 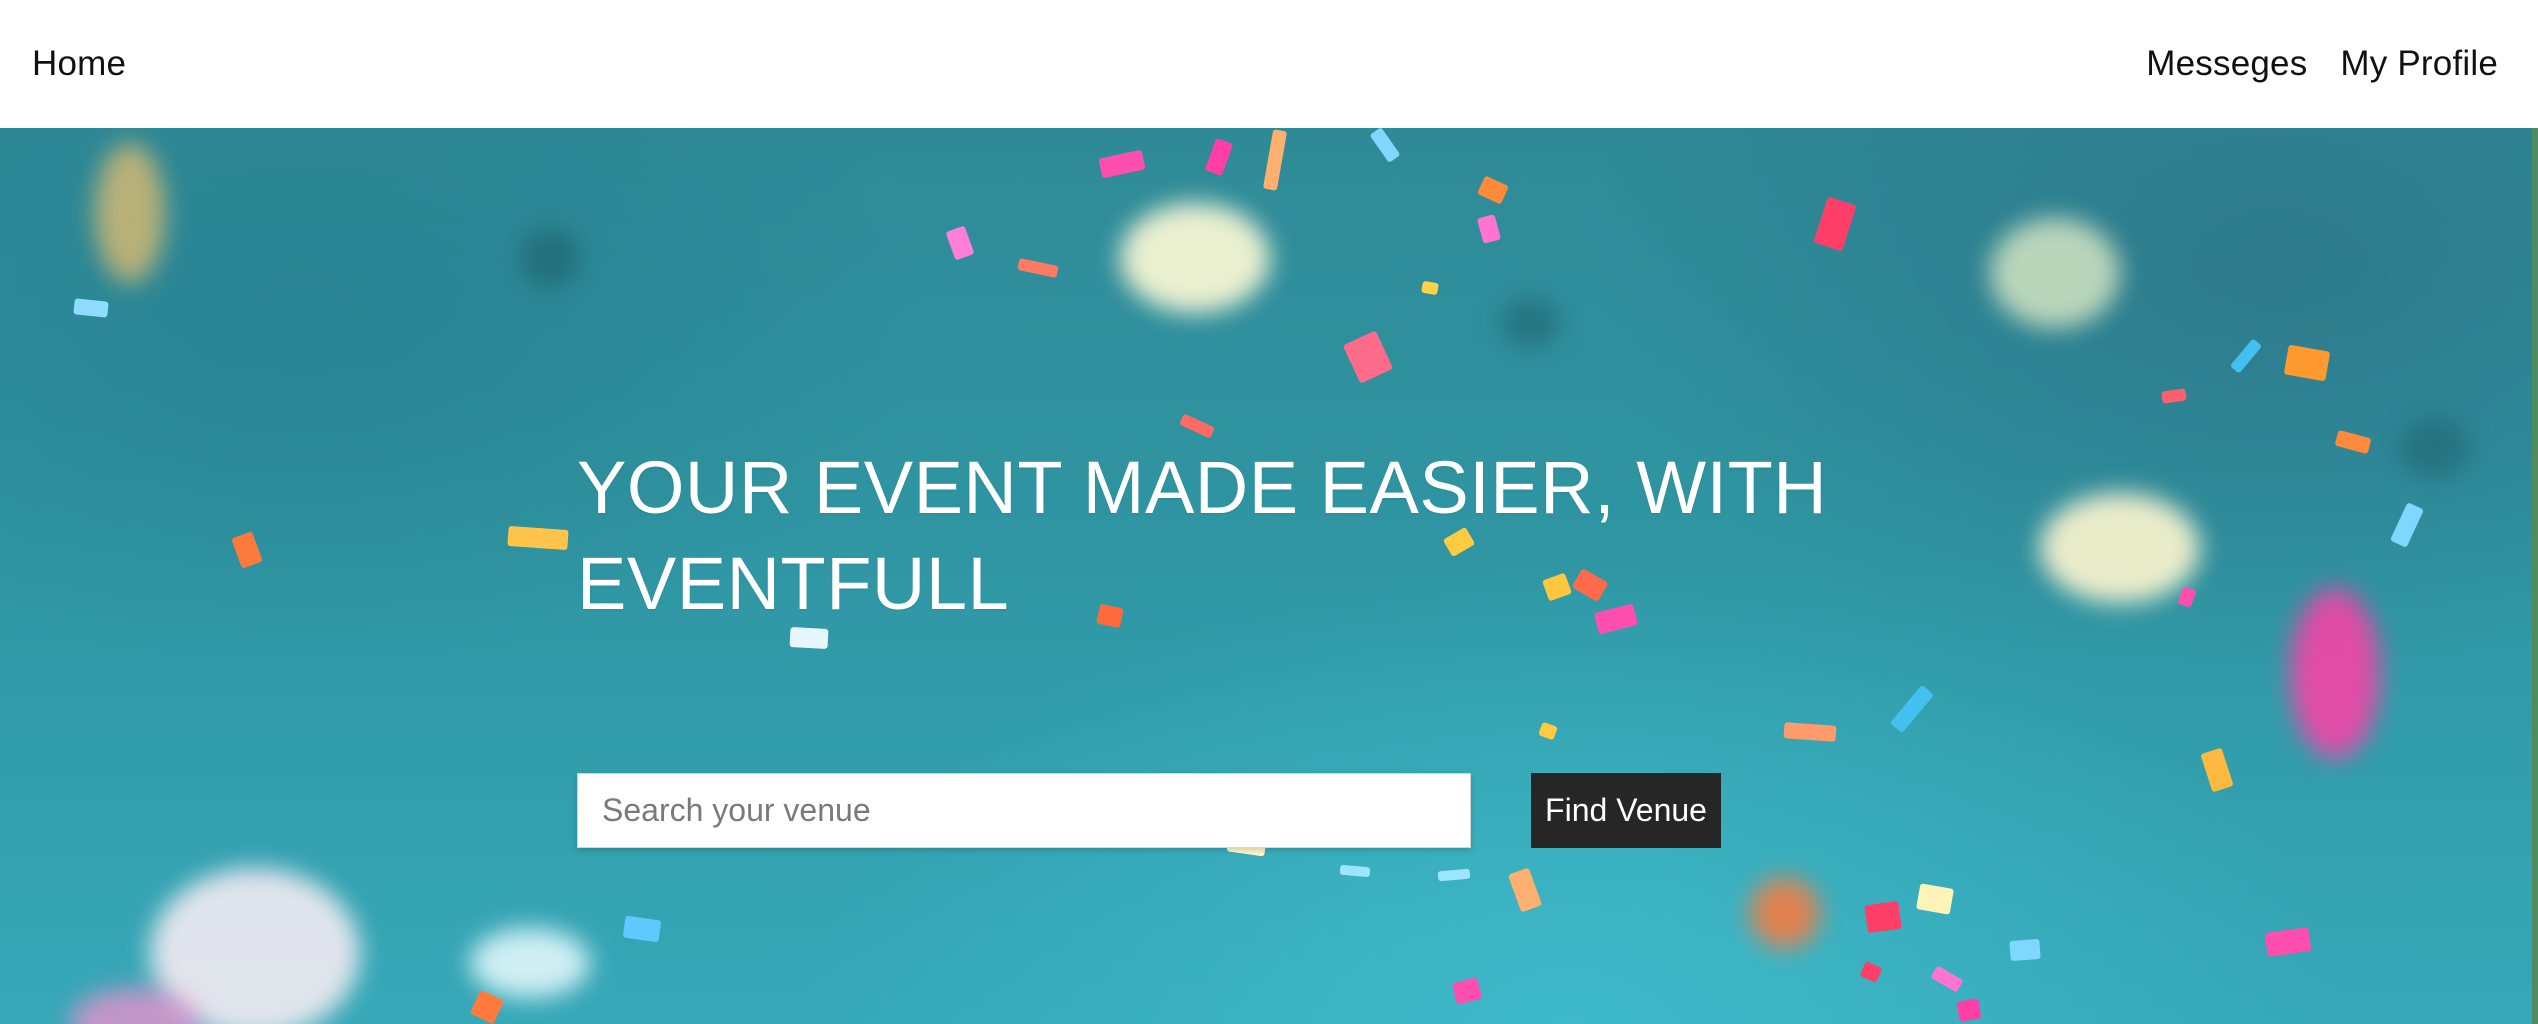 I want to click on window-edge, so click(x=2535, y=512).